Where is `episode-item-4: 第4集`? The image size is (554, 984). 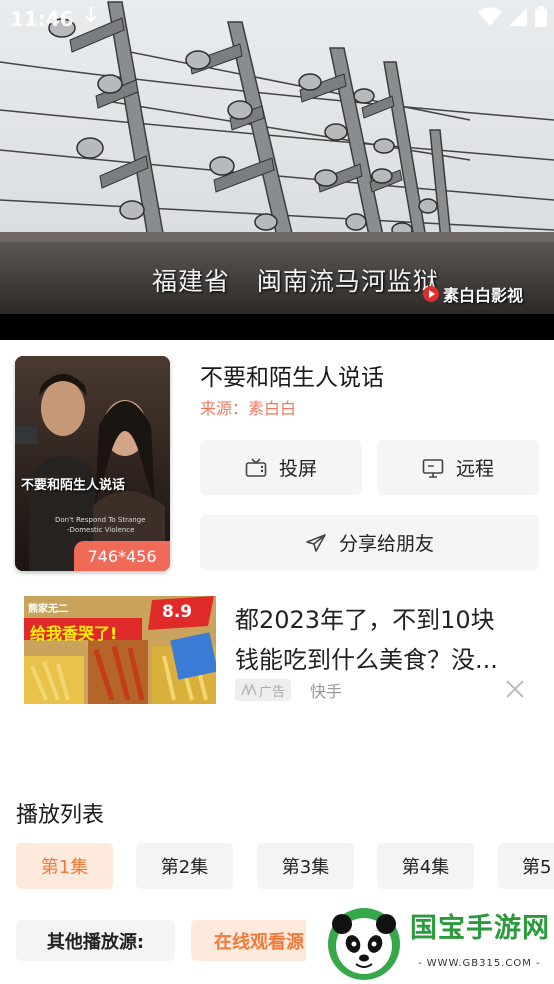
episode-item-4: 第4集 is located at coordinates (425, 866).